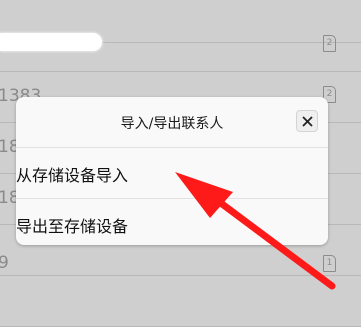 Image resolution: width=361 pixels, height=327 pixels. I want to click on sim-card-icon: 2, so click(329, 43).